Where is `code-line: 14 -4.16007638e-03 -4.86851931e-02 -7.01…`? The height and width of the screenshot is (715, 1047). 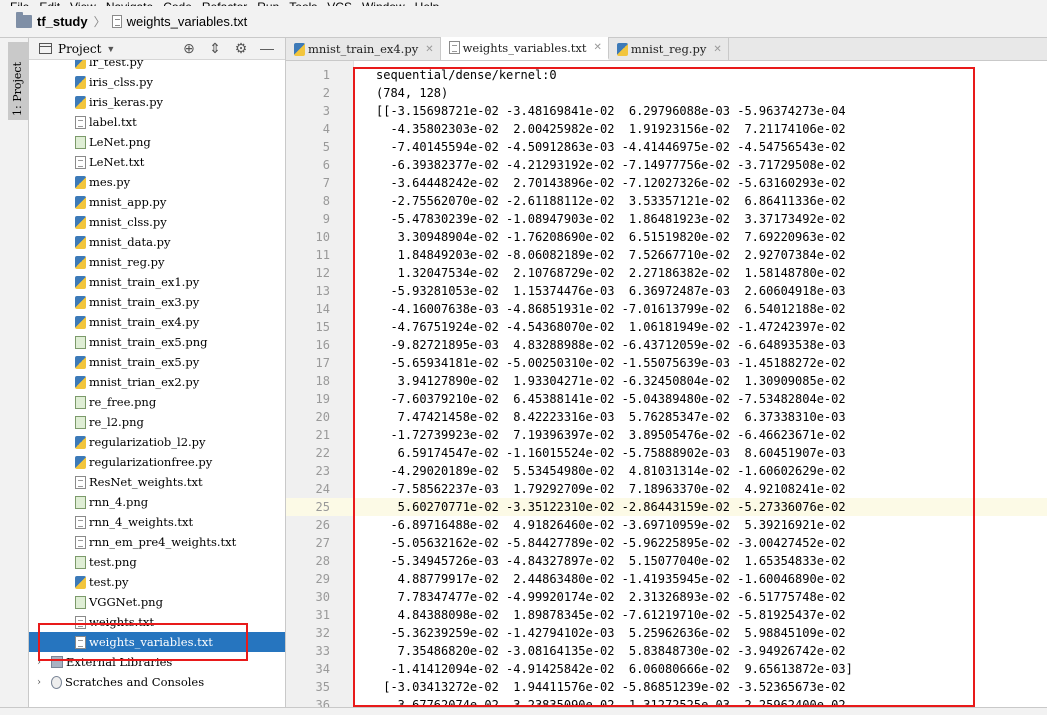 code-line: 14 -4.16007638e-03 -4.86851931e-02 -7.01… is located at coordinates (666, 309).